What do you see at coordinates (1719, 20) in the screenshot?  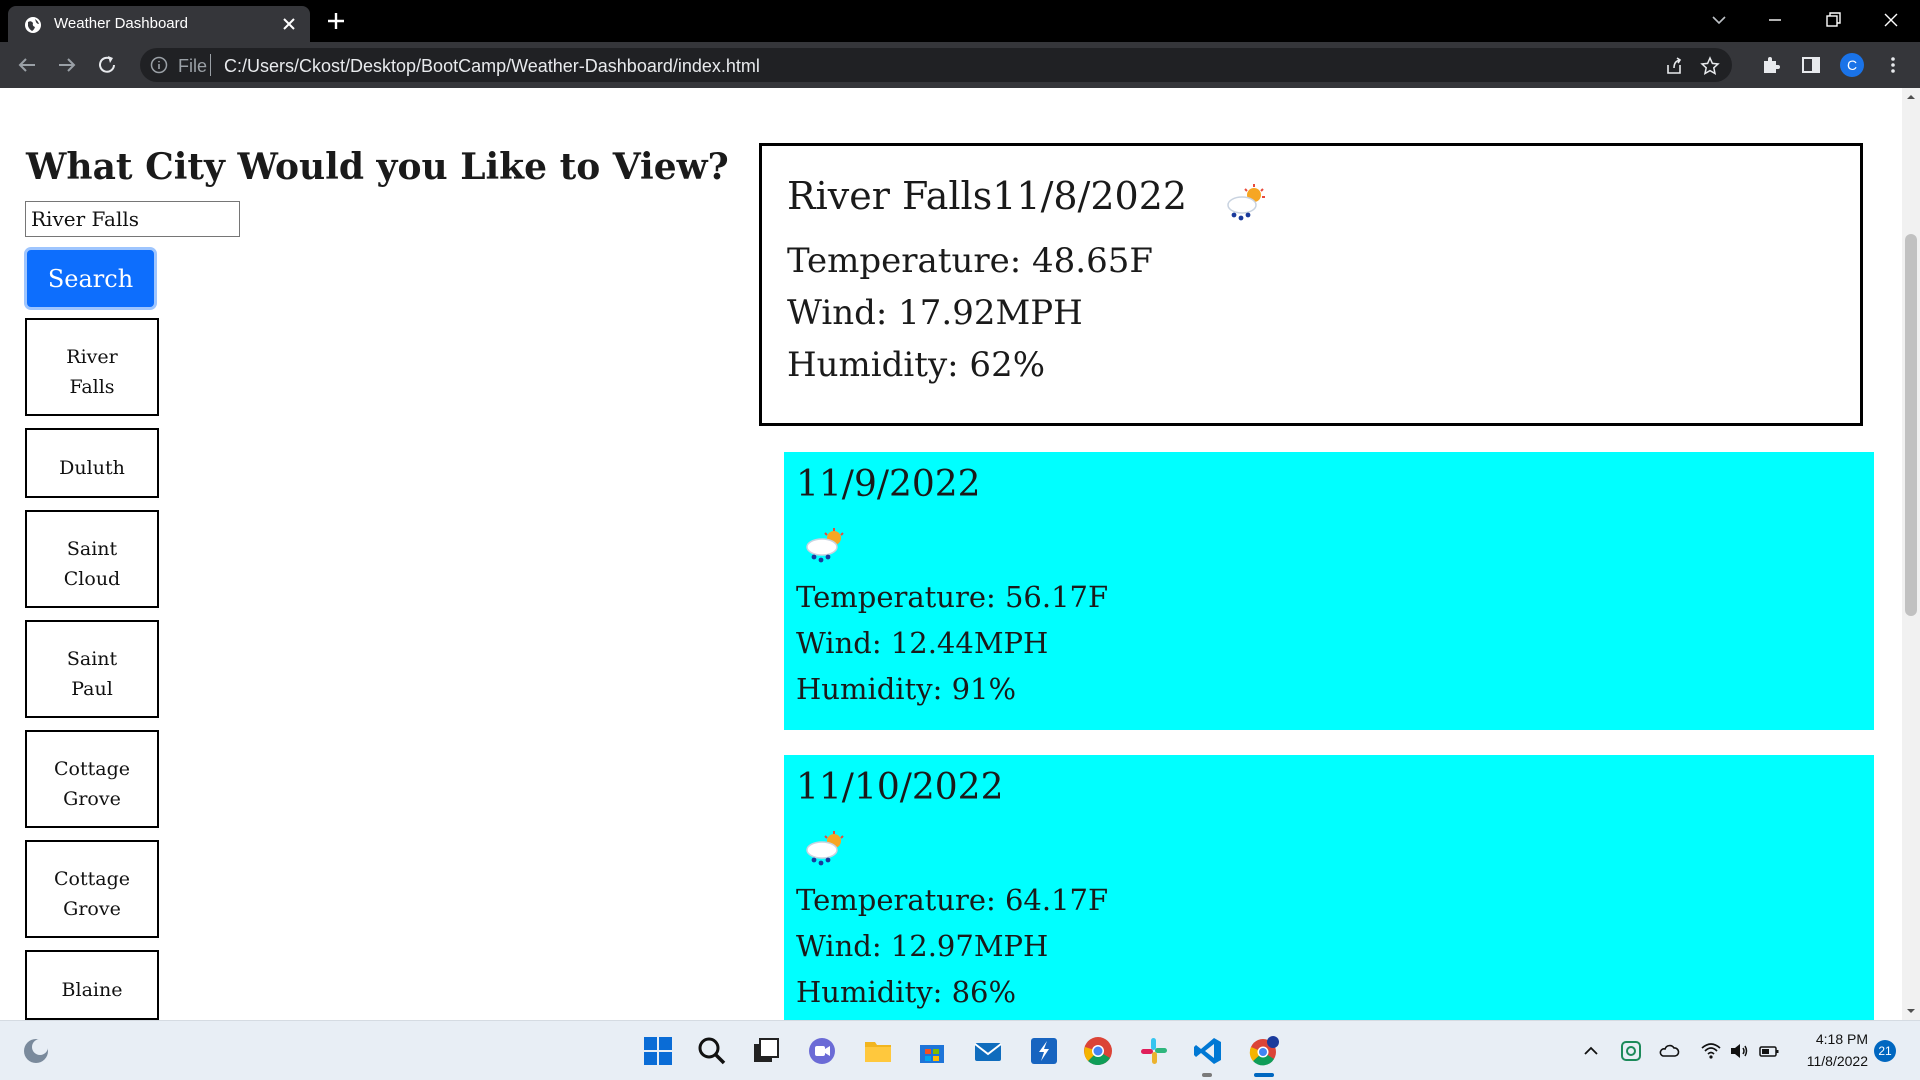 I see `tab-search-icon` at bounding box center [1719, 20].